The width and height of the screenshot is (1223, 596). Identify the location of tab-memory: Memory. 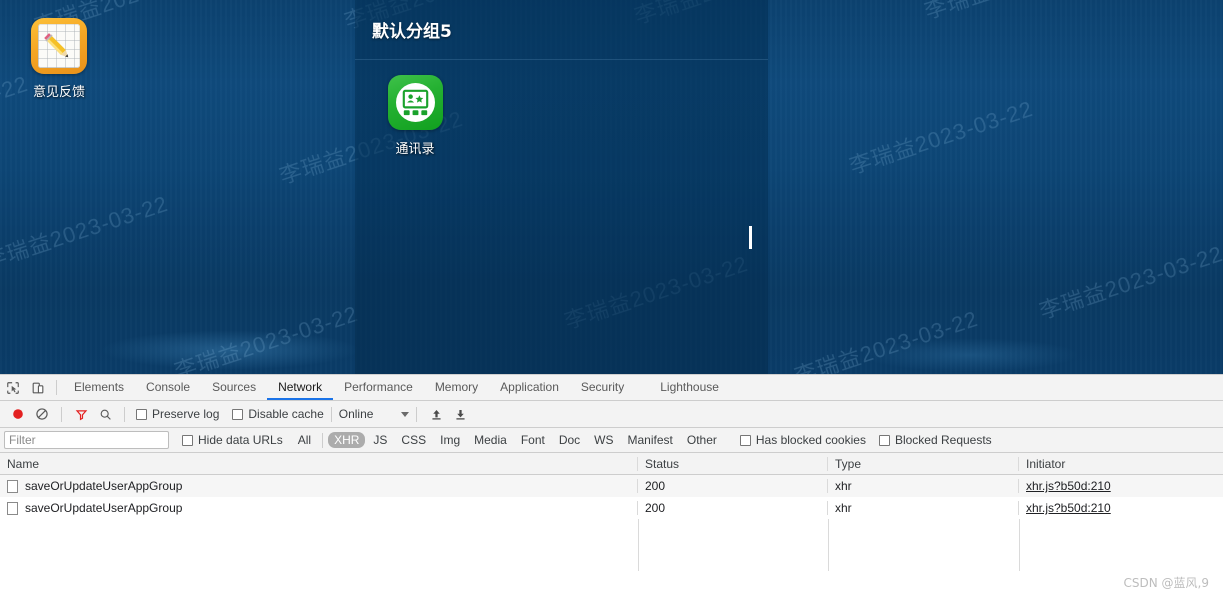
(456, 387).